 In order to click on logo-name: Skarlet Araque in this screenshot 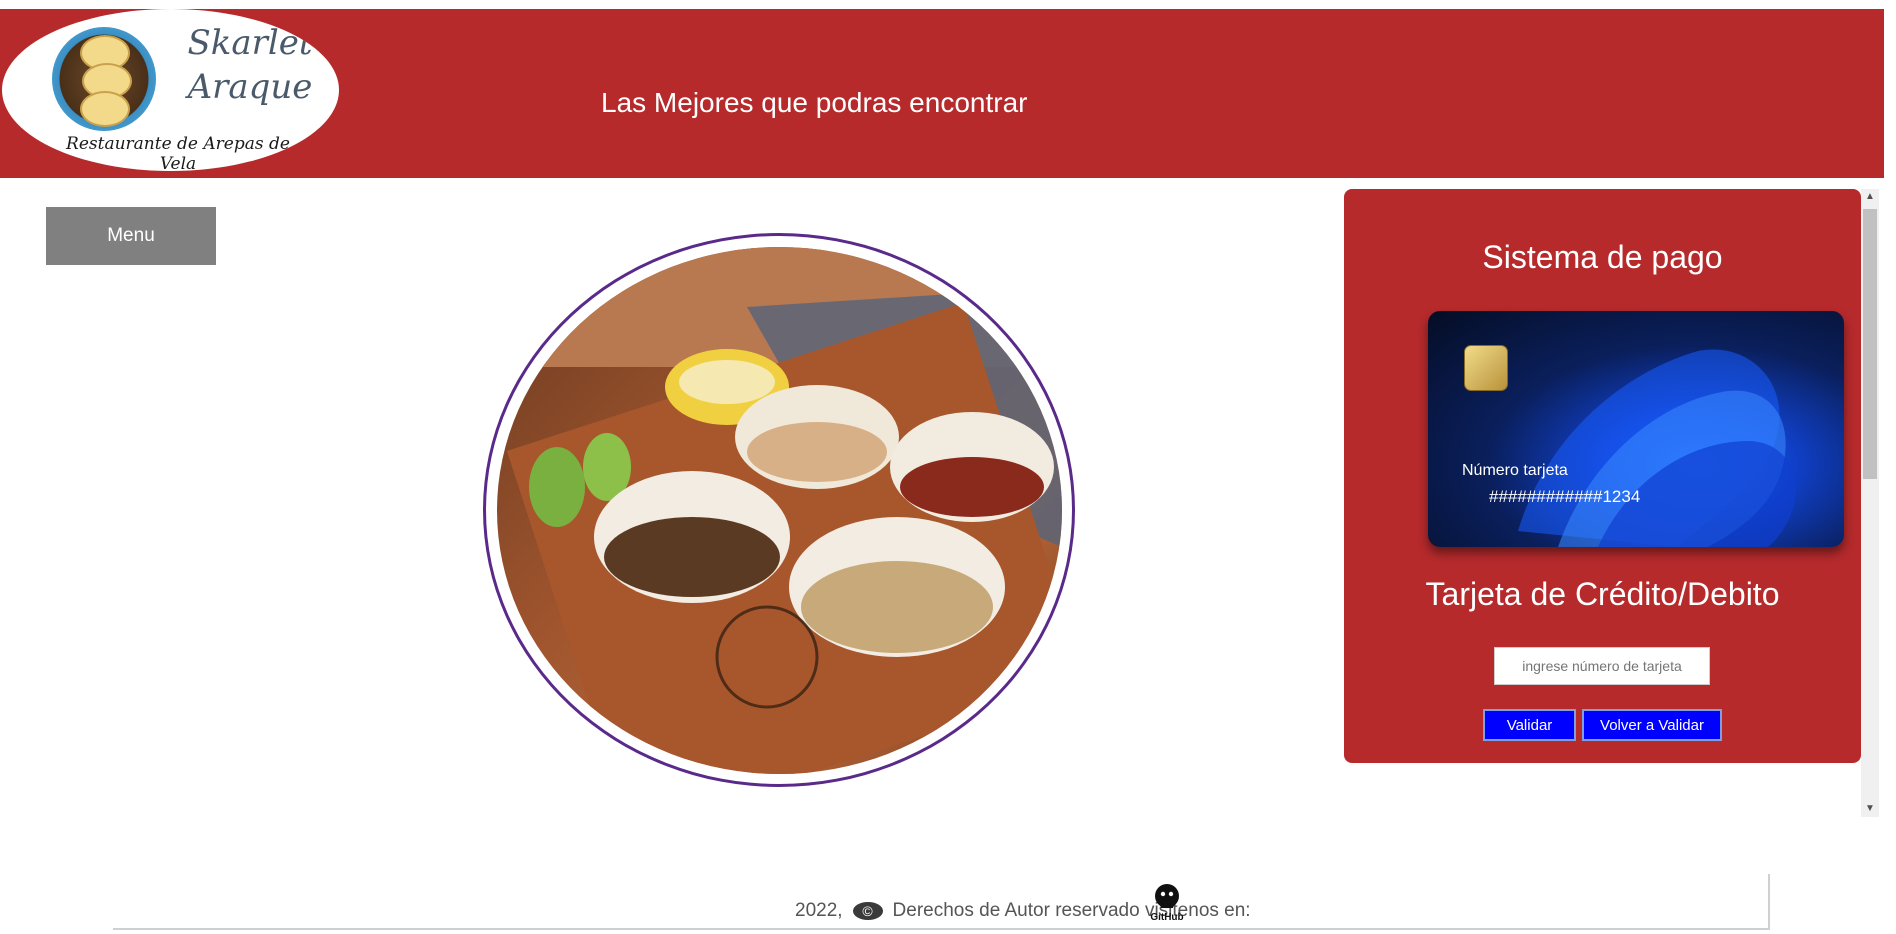, I will do `click(250, 65)`.